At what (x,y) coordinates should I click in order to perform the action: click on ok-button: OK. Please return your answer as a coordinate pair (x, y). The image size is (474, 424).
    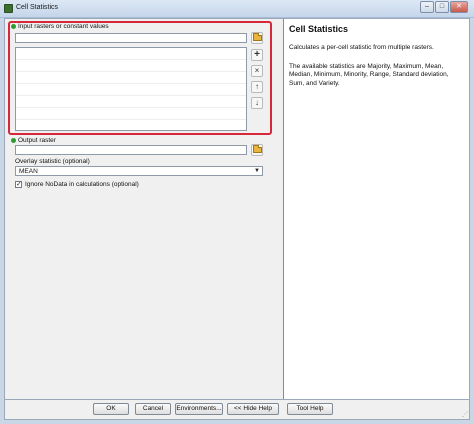
    Looking at the image, I should click on (111, 409).